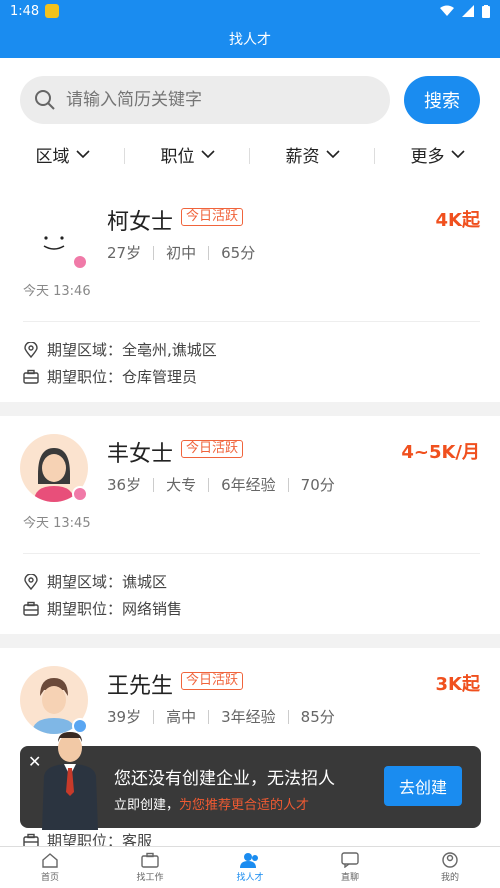 The height and width of the screenshot is (888, 500). I want to click on filter-more: 更多, so click(437, 154).